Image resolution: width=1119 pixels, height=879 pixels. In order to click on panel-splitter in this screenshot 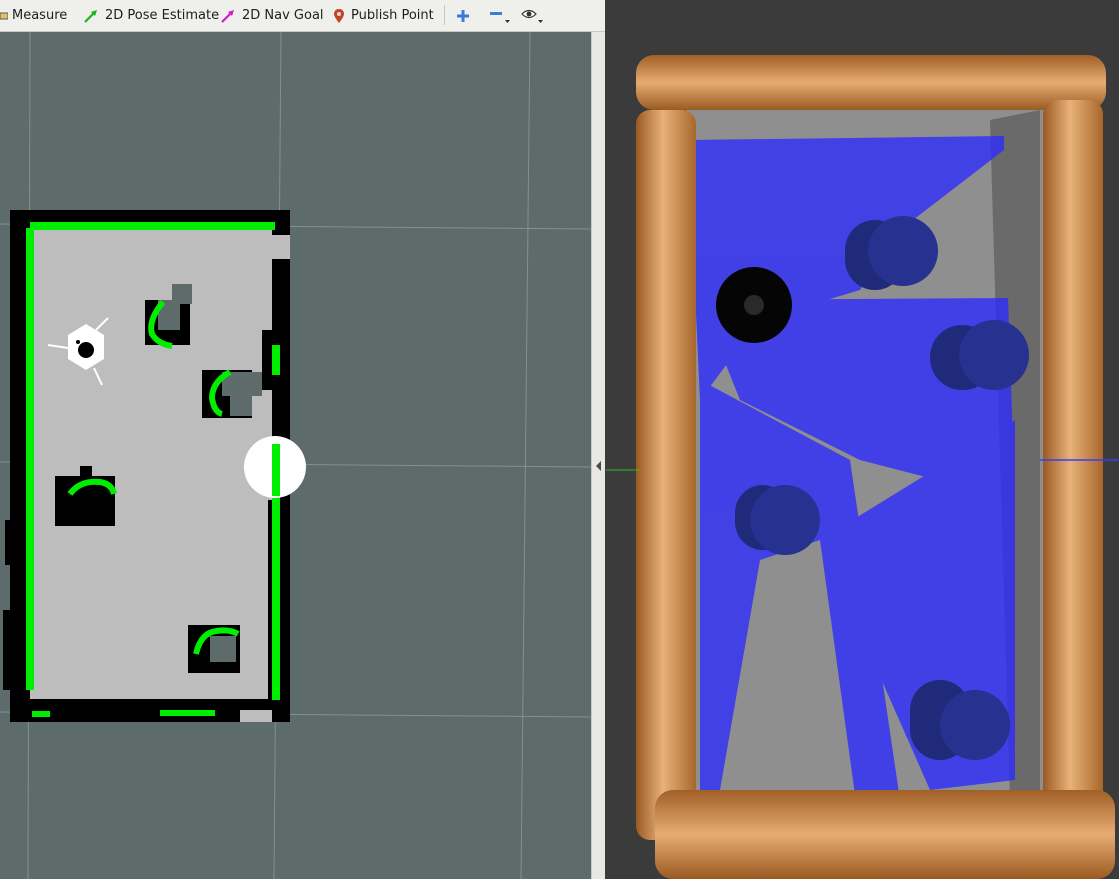, I will do `click(598, 455)`.